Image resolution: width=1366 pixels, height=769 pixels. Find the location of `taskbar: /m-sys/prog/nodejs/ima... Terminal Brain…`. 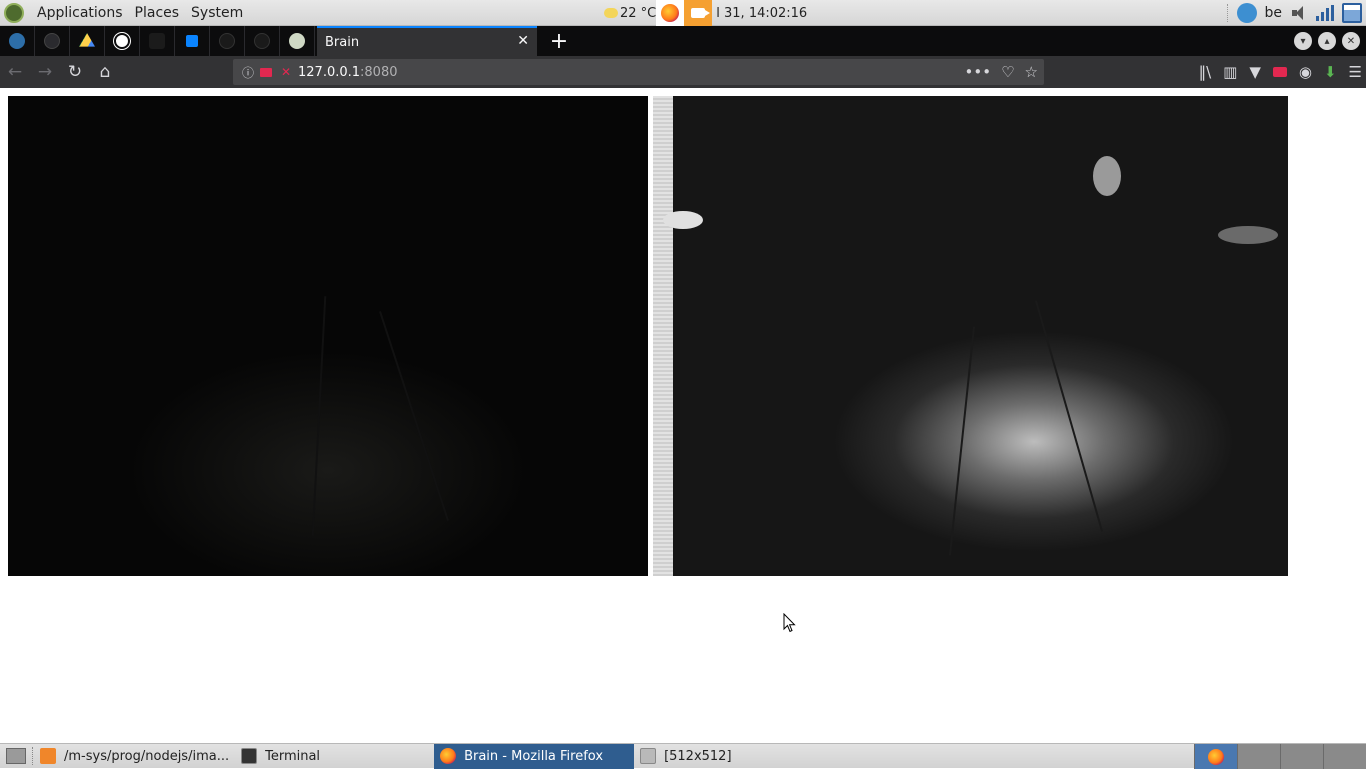

taskbar: /m-sys/prog/nodejs/ima... Terminal Brain… is located at coordinates (683, 755).